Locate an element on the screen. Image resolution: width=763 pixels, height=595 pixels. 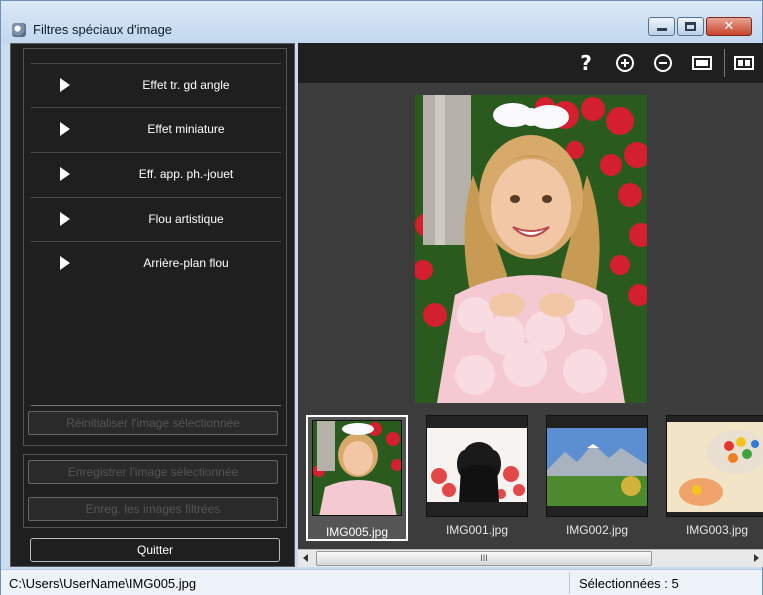
zoom-out-icon is located at coordinates (663, 63).